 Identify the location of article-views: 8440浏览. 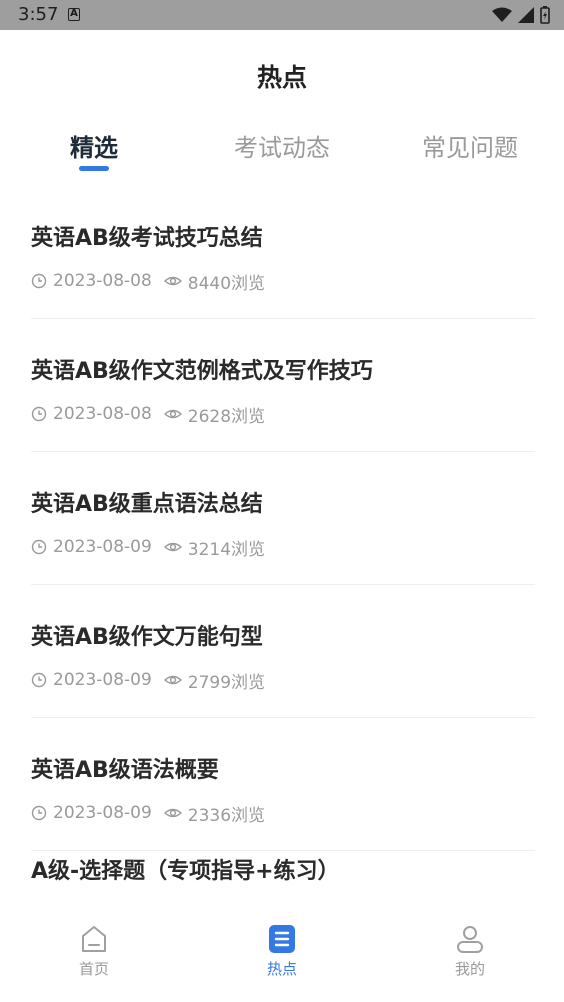
(226, 283).